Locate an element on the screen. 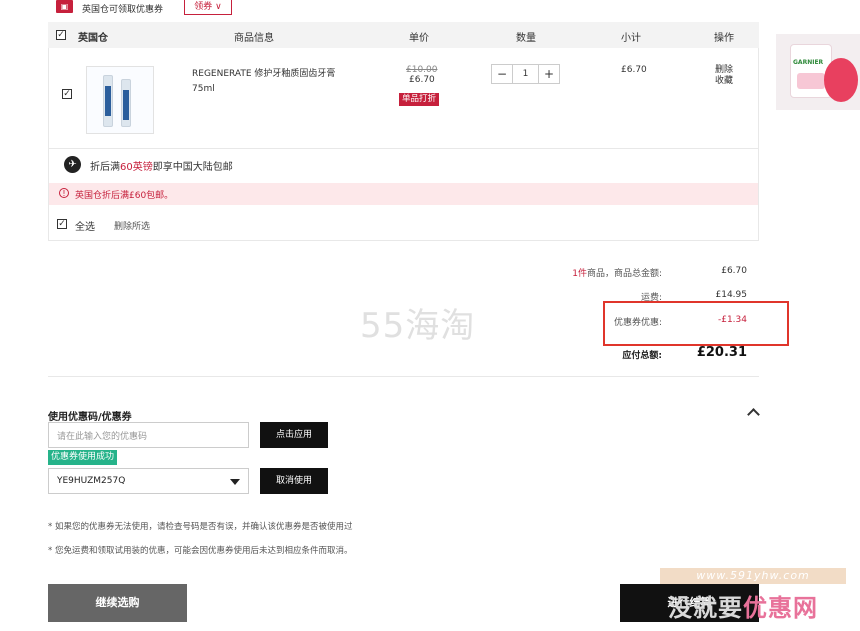 The height and width of the screenshot is (631, 860). delete-selected-link: 删除所选 is located at coordinates (132, 225).